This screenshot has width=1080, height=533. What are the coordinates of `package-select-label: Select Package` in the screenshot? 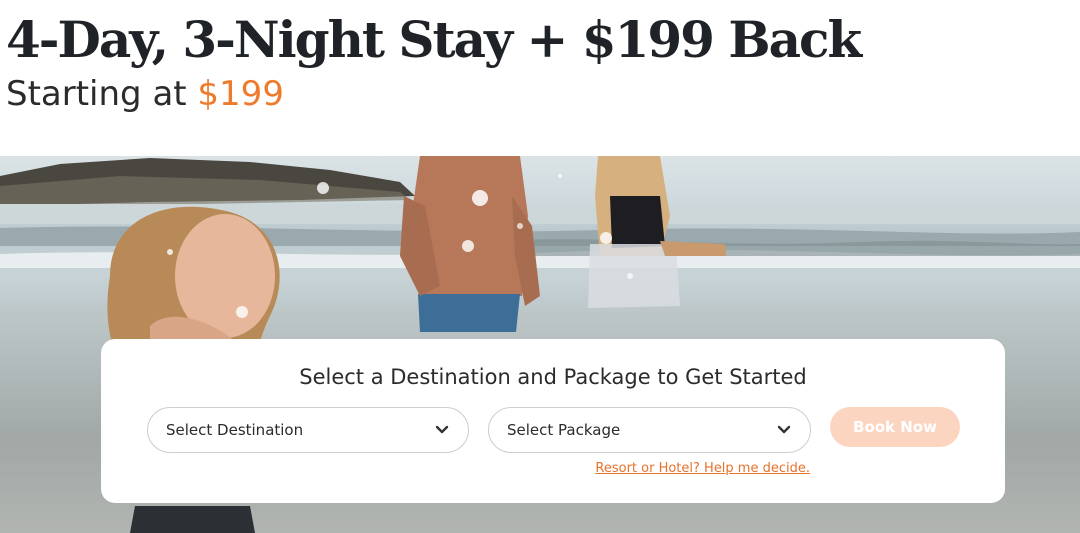 It's located at (564, 430).